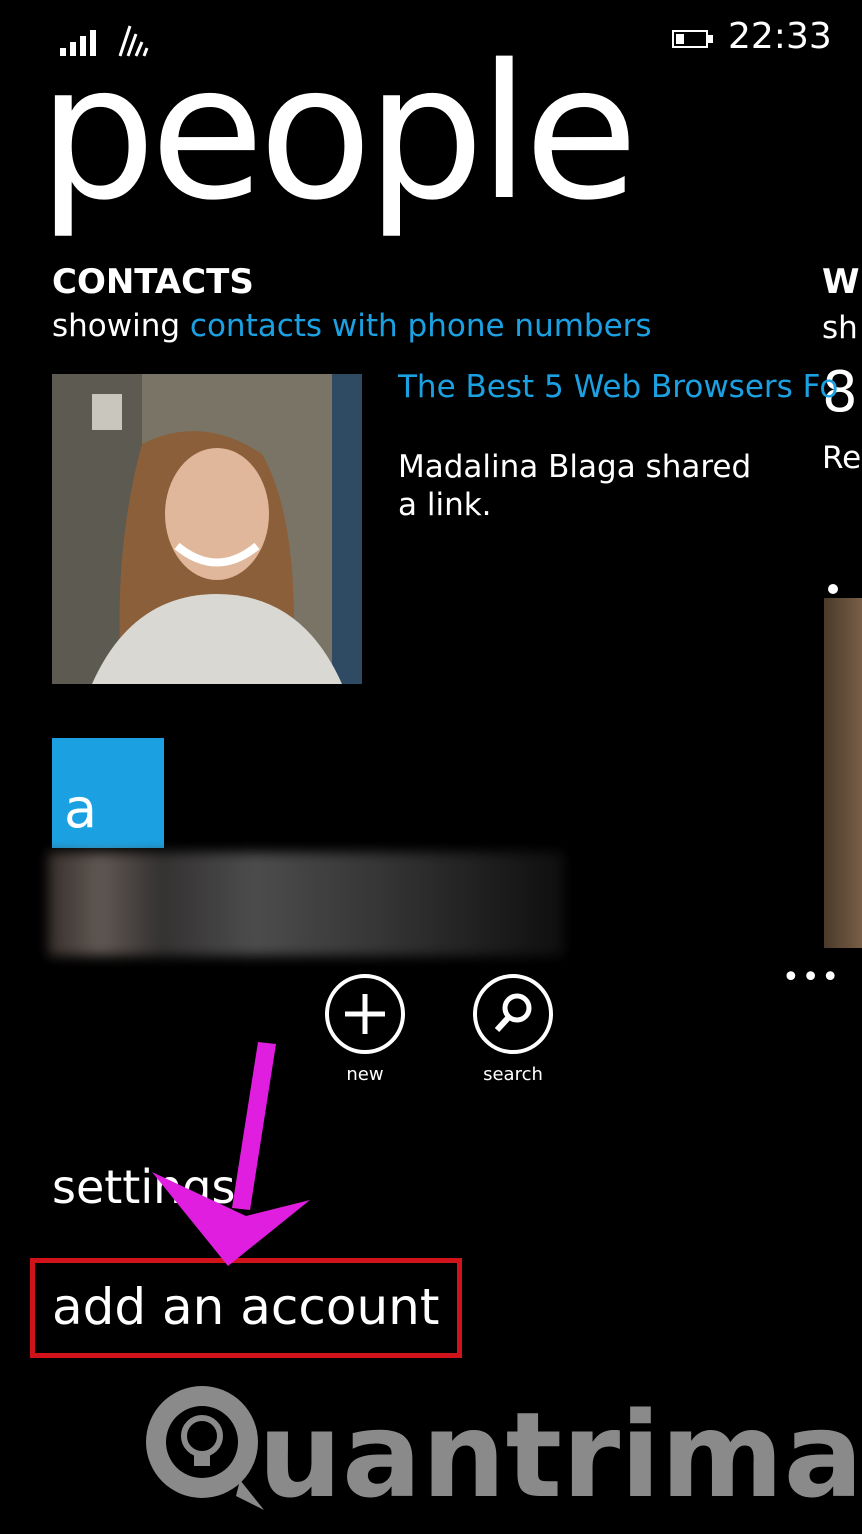 The height and width of the screenshot is (1534, 862). What do you see at coordinates (116, 326) in the screenshot?
I see `filter-prefix: showing` at bounding box center [116, 326].